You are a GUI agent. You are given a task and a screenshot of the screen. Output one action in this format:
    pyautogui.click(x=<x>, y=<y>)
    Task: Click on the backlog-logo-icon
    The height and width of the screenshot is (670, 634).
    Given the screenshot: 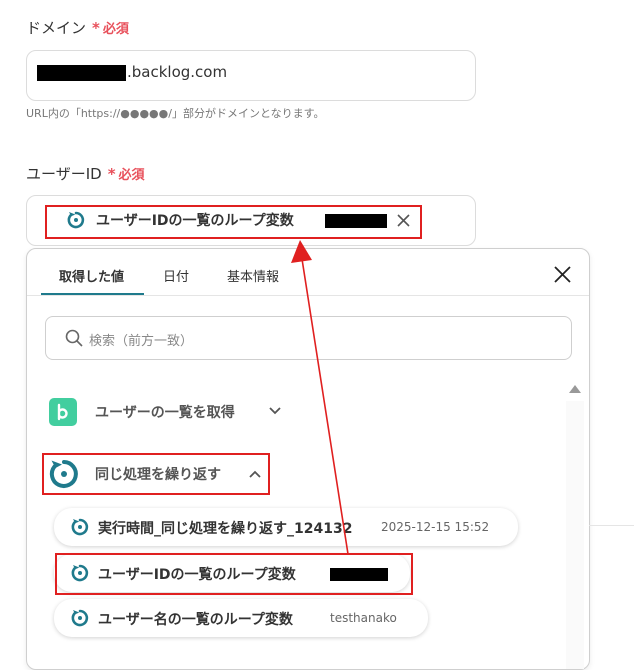 What is the action you would take?
    pyautogui.click(x=63, y=412)
    